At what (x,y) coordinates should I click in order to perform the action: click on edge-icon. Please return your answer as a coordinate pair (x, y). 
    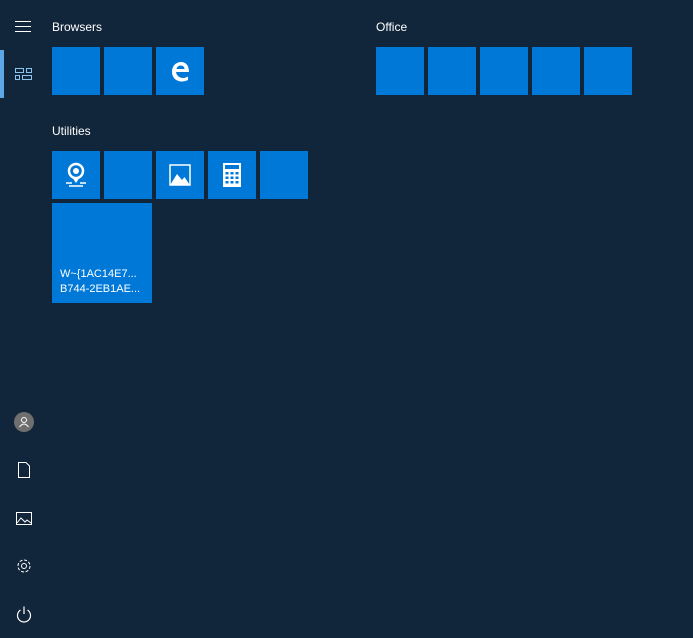
    Looking at the image, I should click on (180, 72).